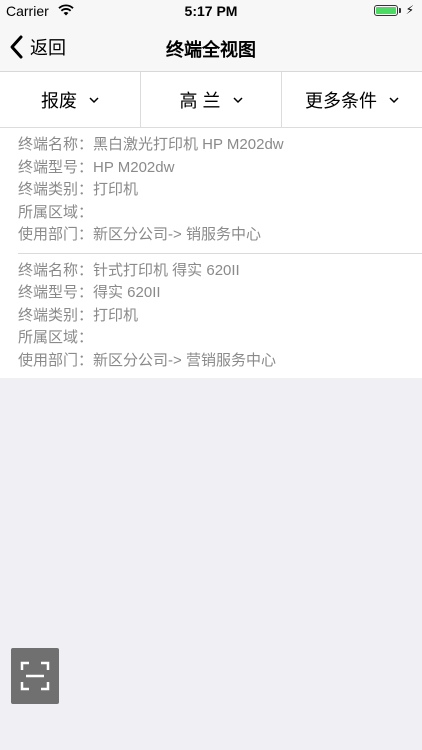 This screenshot has width=422, height=750. What do you see at coordinates (211, 50) in the screenshot?
I see `page-title: 终端全视图` at bounding box center [211, 50].